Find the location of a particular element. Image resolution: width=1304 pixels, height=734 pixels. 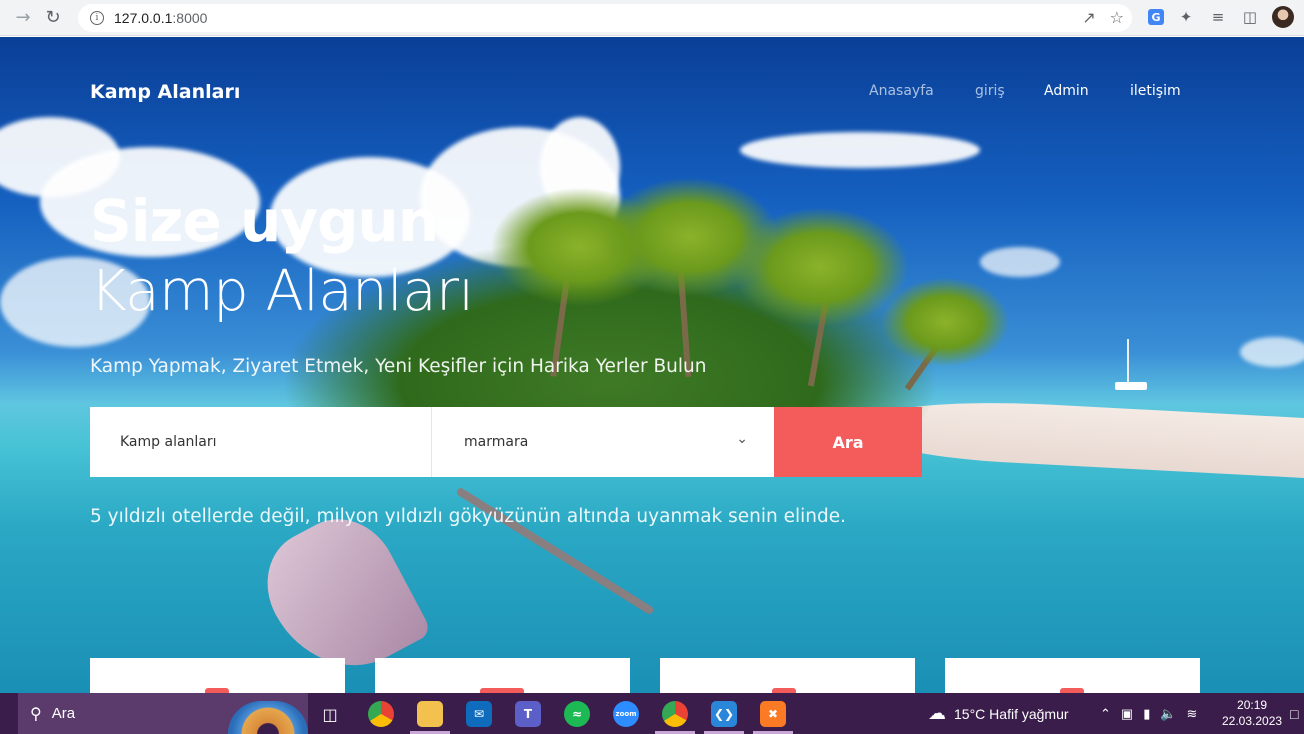

nav-item-admin: Admin is located at coordinates (1066, 91).